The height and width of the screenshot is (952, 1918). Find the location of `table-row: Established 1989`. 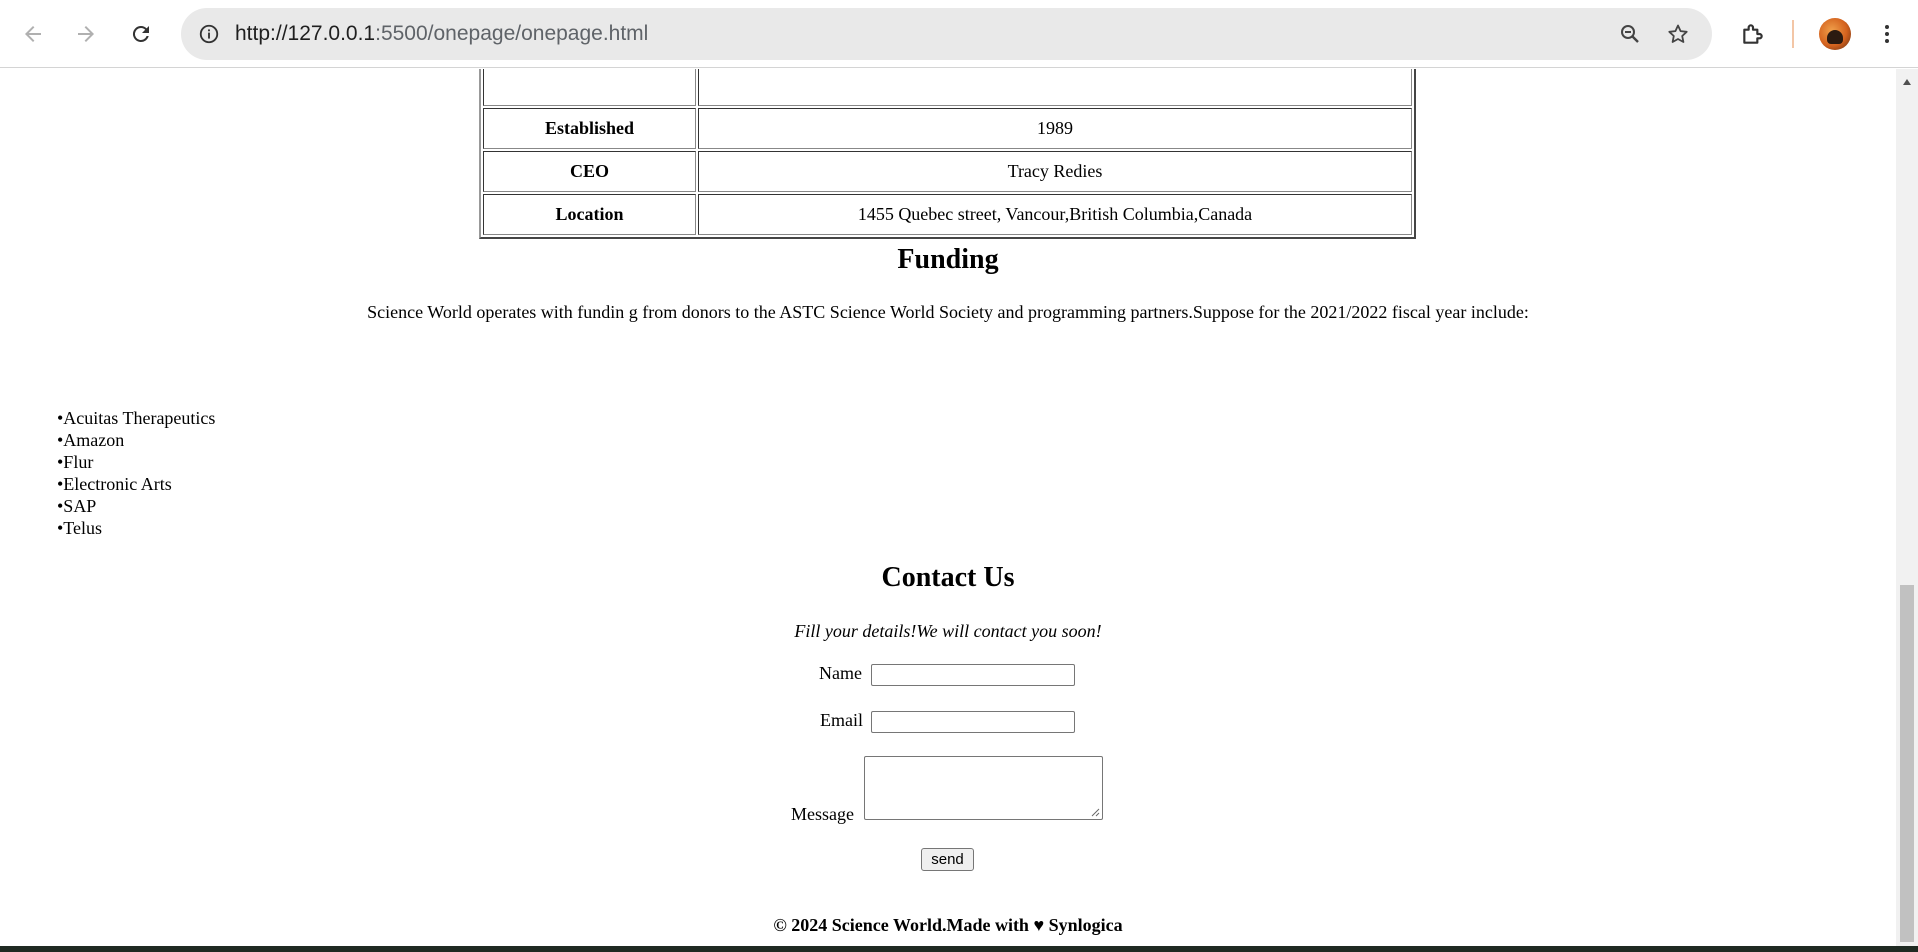

table-row: Established 1989 is located at coordinates (947, 128).